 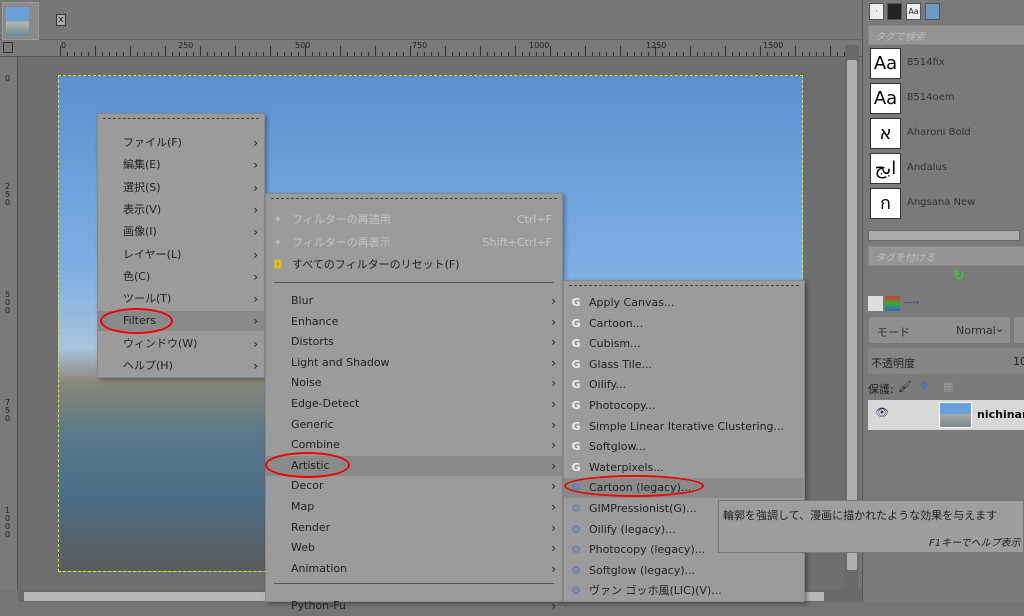 What do you see at coordinates (913, 11) in the screenshot?
I see `fonts-tab-icon: Aa` at bounding box center [913, 11].